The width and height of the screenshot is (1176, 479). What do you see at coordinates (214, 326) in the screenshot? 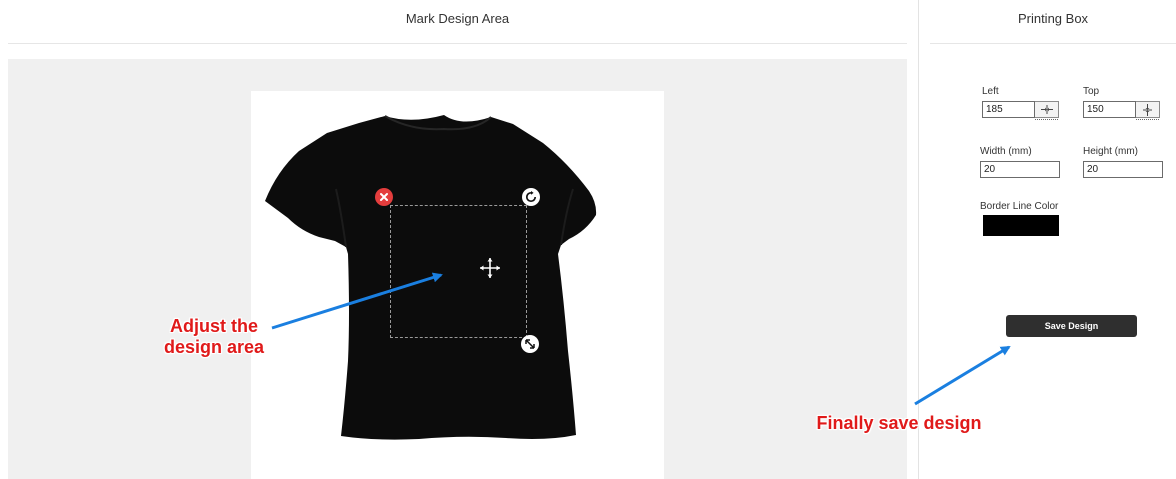
I see `adjust-annotation-line1: Adjust the` at bounding box center [214, 326].